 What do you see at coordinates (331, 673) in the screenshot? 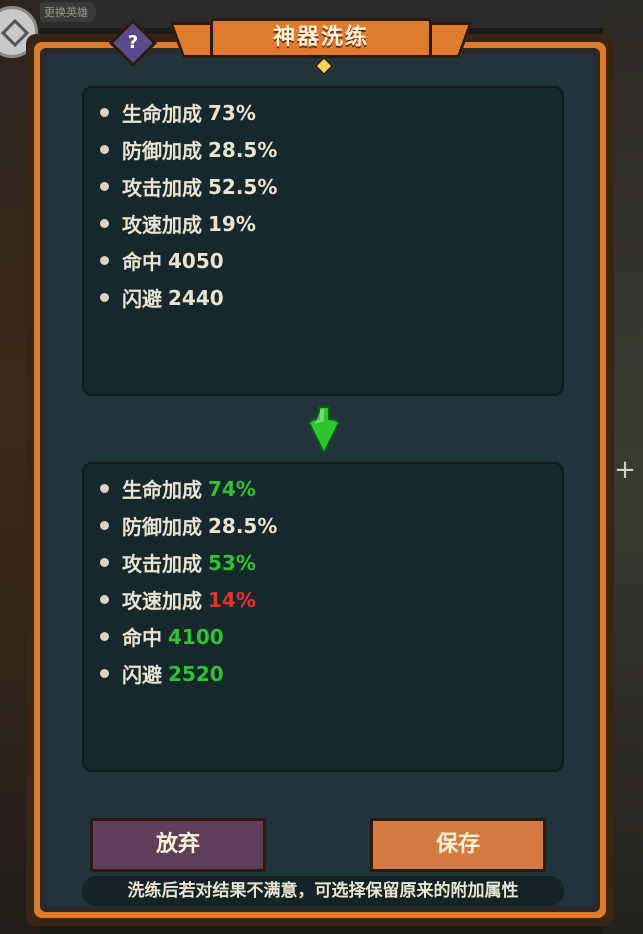
I see `stat-row: 闪避 2520` at bounding box center [331, 673].